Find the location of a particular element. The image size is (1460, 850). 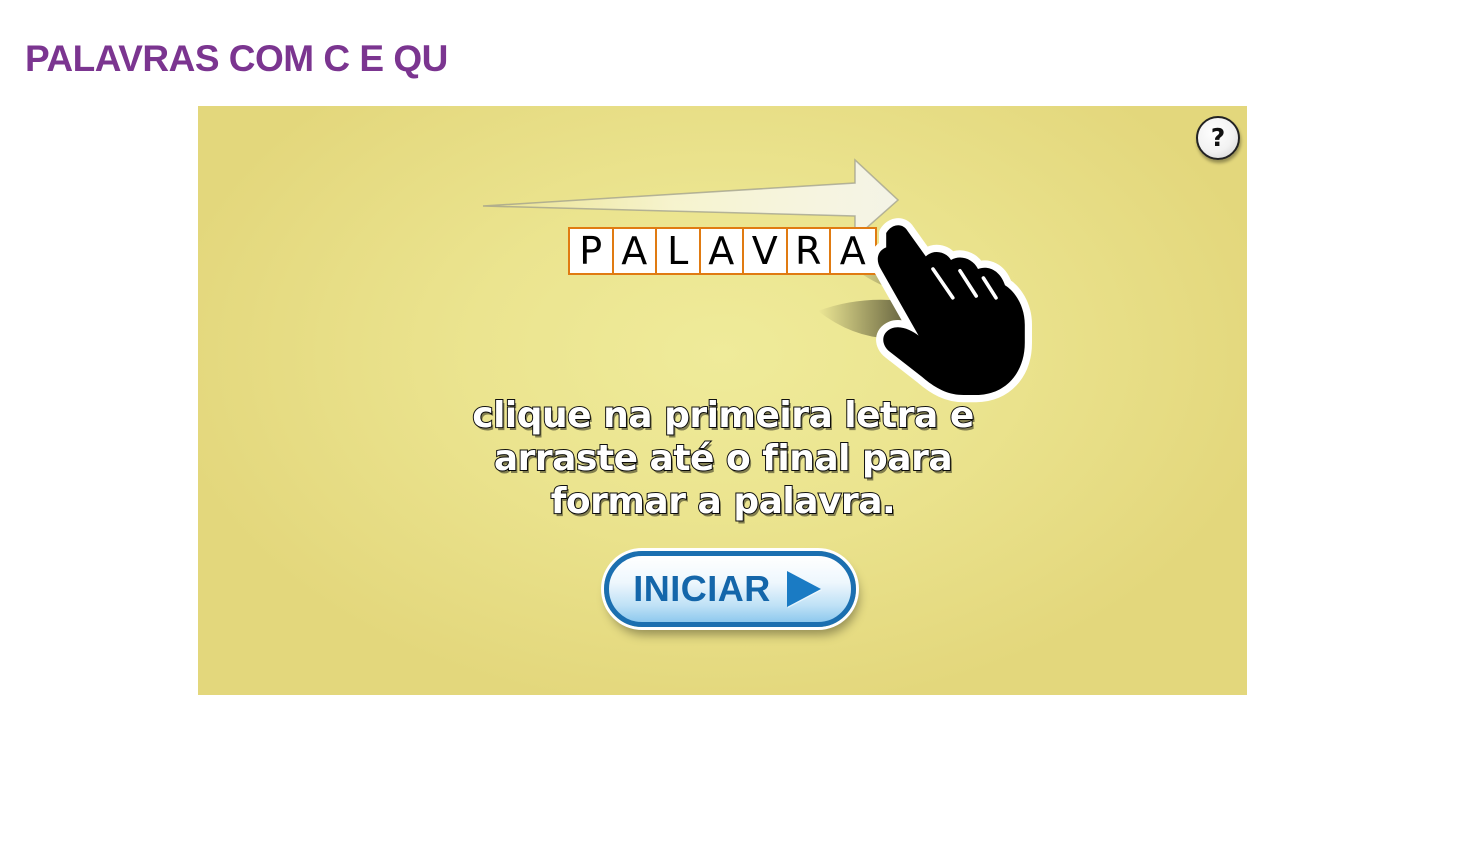

start-button: INICIAR is located at coordinates (730, 589).